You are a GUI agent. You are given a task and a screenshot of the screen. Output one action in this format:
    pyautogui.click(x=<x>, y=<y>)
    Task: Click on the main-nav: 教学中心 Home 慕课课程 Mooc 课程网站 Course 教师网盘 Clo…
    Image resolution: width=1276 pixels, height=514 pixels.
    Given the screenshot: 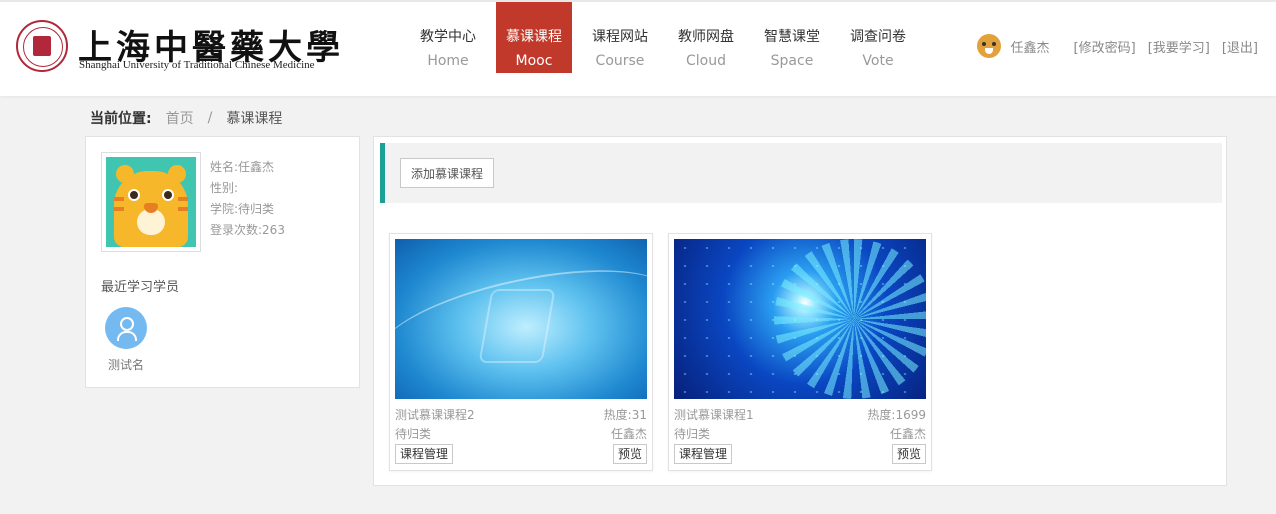 What is the action you would take?
    pyautogui.click(x=668, y=38)
    